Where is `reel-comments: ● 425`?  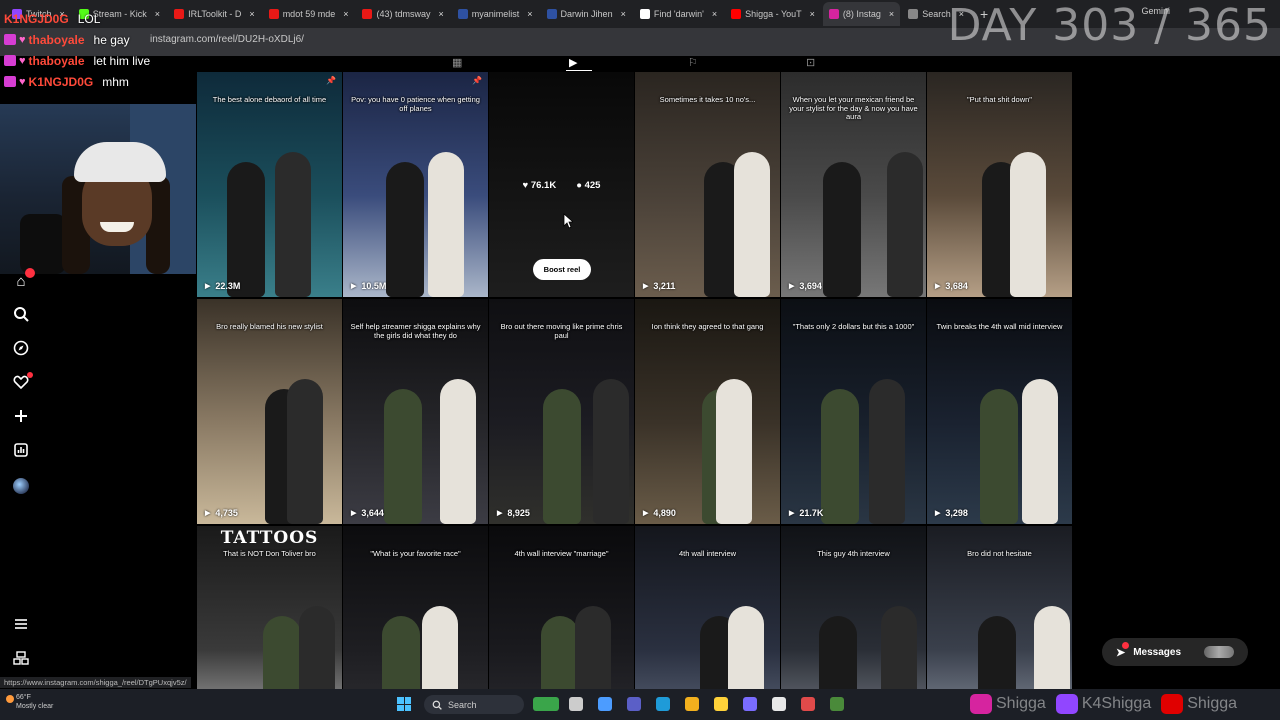
reel-comments: ● 425 is located at coordinates (588, 185).